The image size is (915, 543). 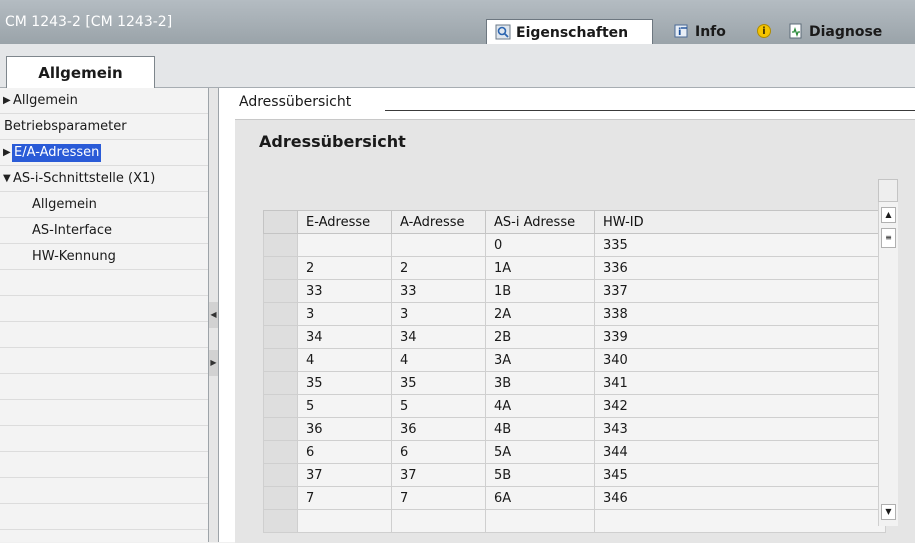 What do you see at coordinates (104, 153) in the screenshot?
I see `nav-item-io-addresses: ▶ E/A-Adressen` at bounding box center [104, 153].